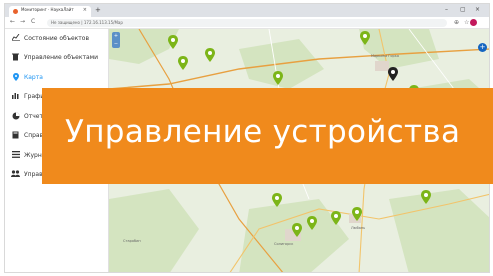 This screenshot has height=276, width=493. Describe the element at coordinates (473, 22) in the screenshot. I see `profile-avatar` at that location.